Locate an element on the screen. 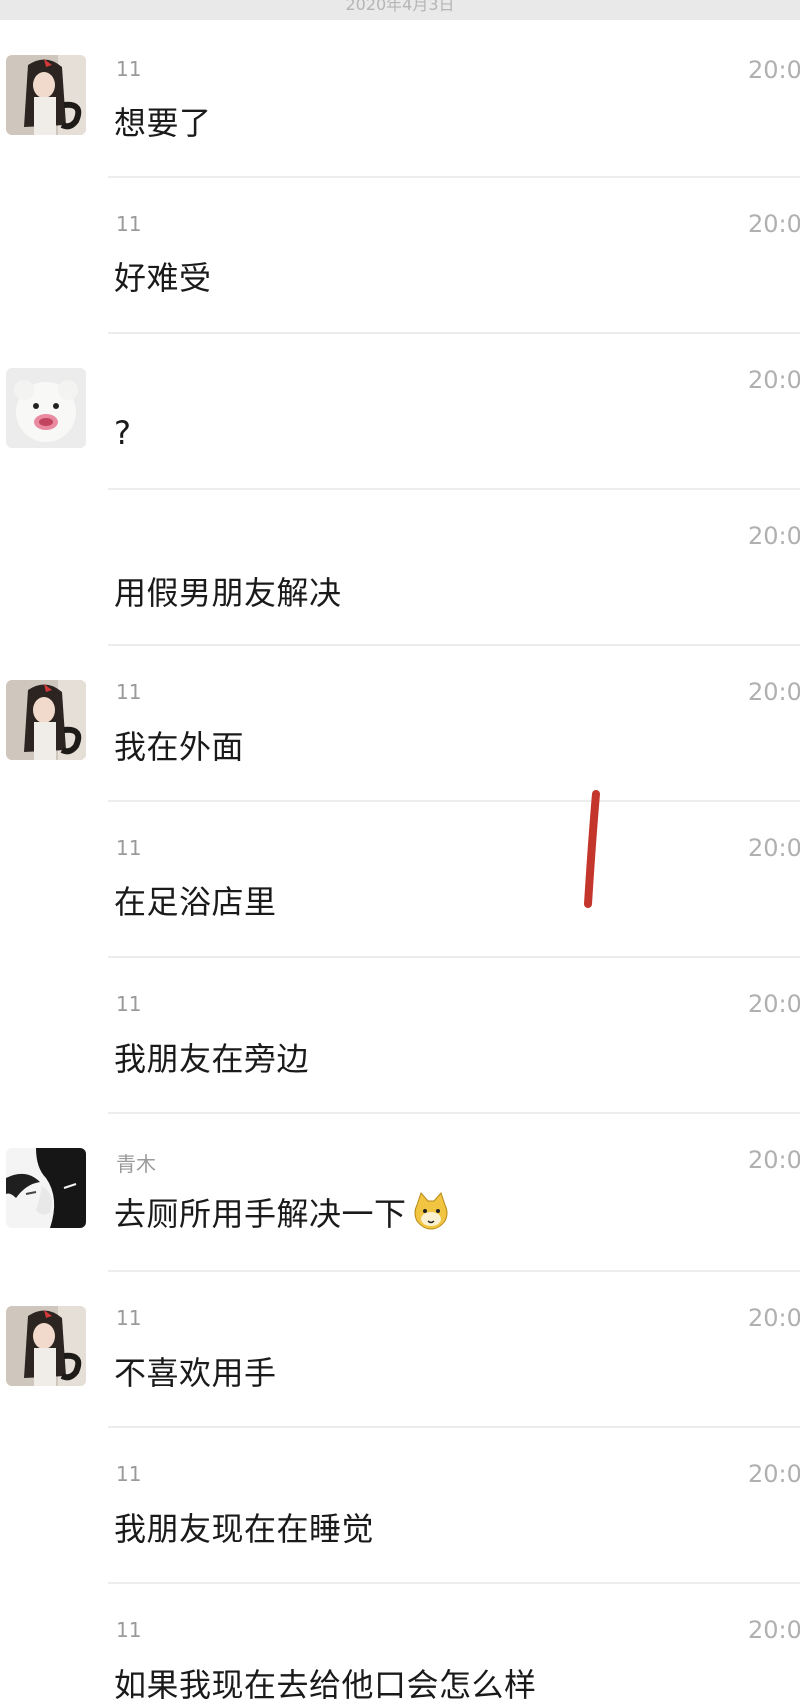 This screenshot has width=800, height=1706. message-item: 青木 去厕所用手解决一下 20:0 is located at coordinates (400, 1192).